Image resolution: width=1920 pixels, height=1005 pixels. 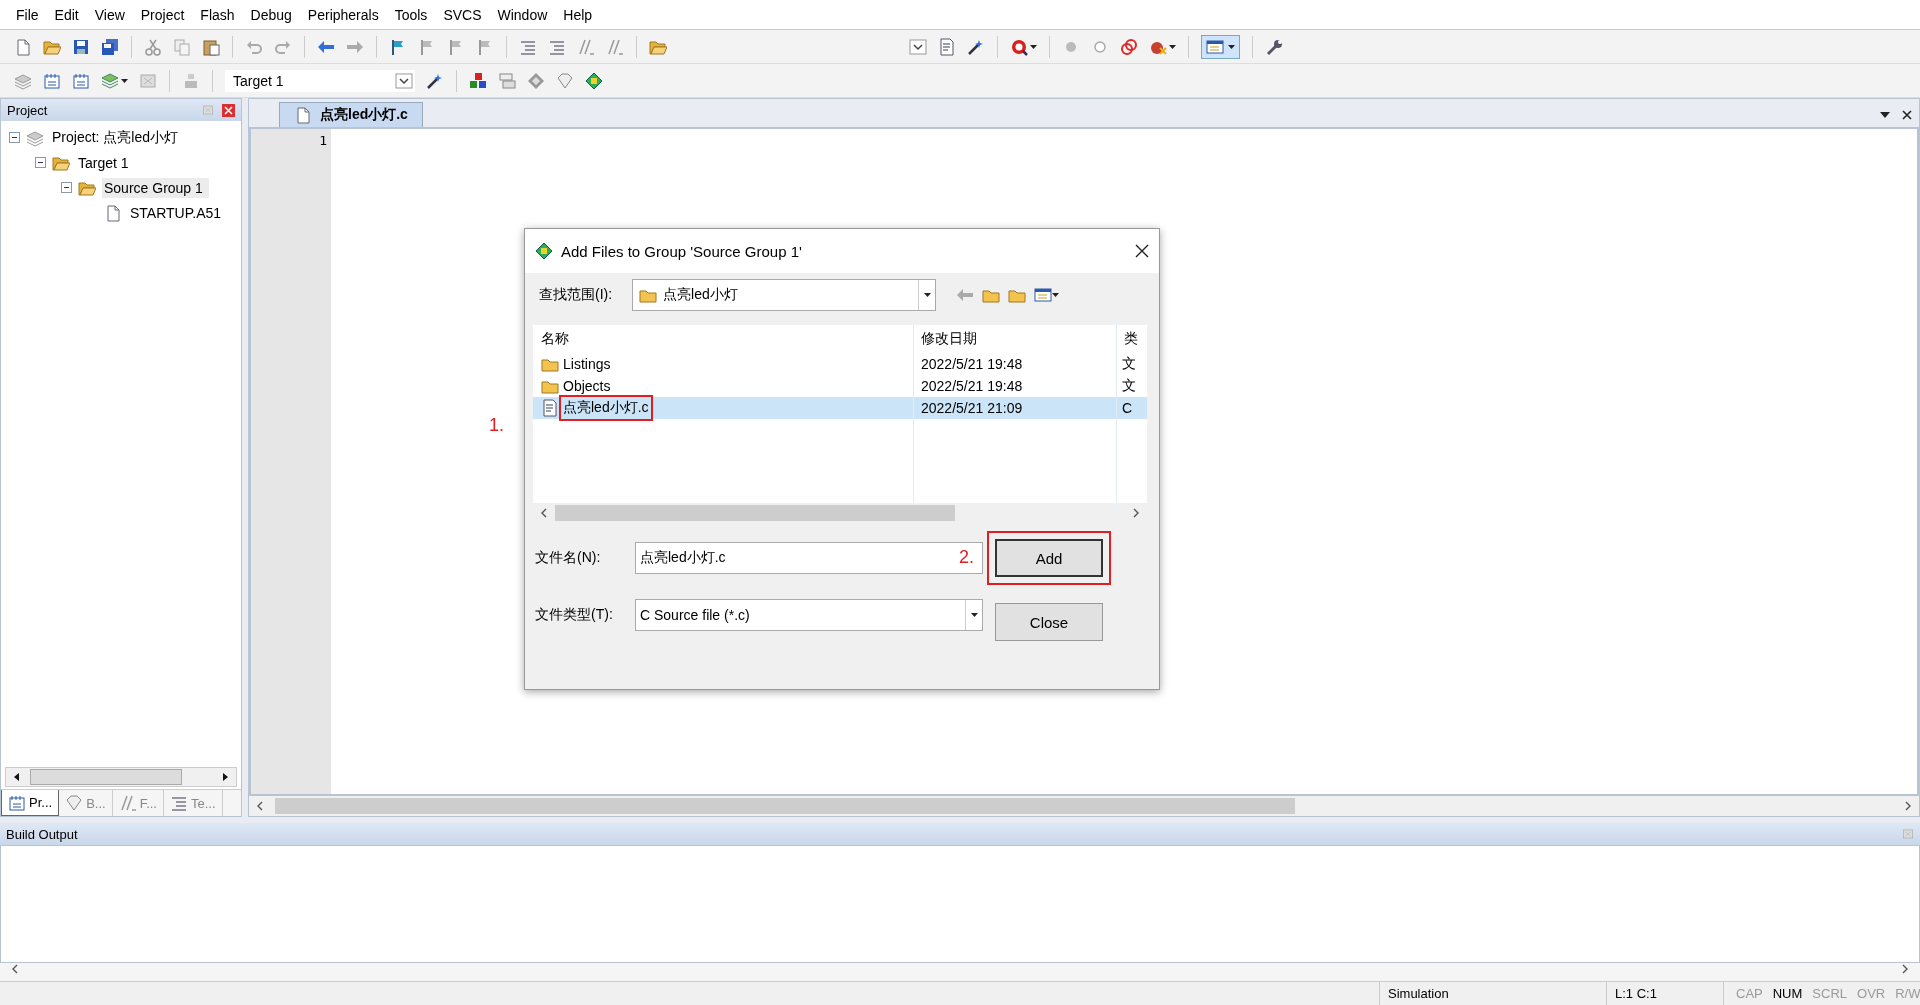 What do you see at coordinates (1043, 295) in the screenshot?
I see `view-menu-icon` at bounding box center [1043, 295].